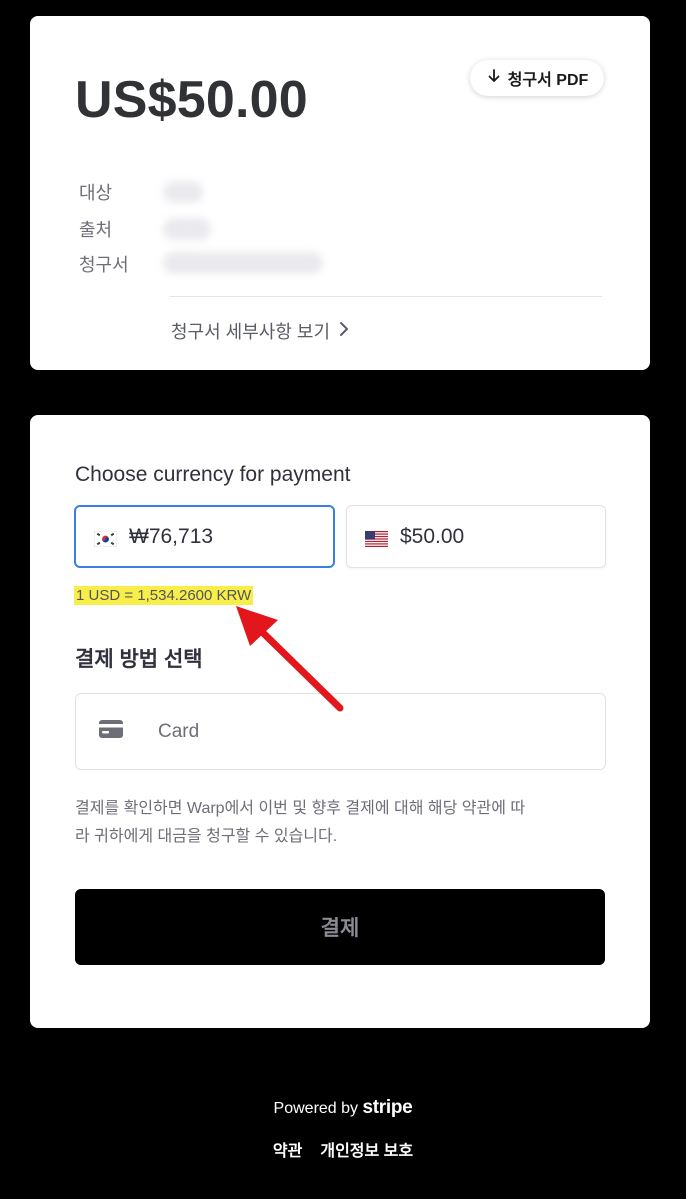 This screenshot has width=686, height=1199. Describe the element at coordinates (187, 229) in the screenshot. I see `meta-value-from-redacted` at that location.